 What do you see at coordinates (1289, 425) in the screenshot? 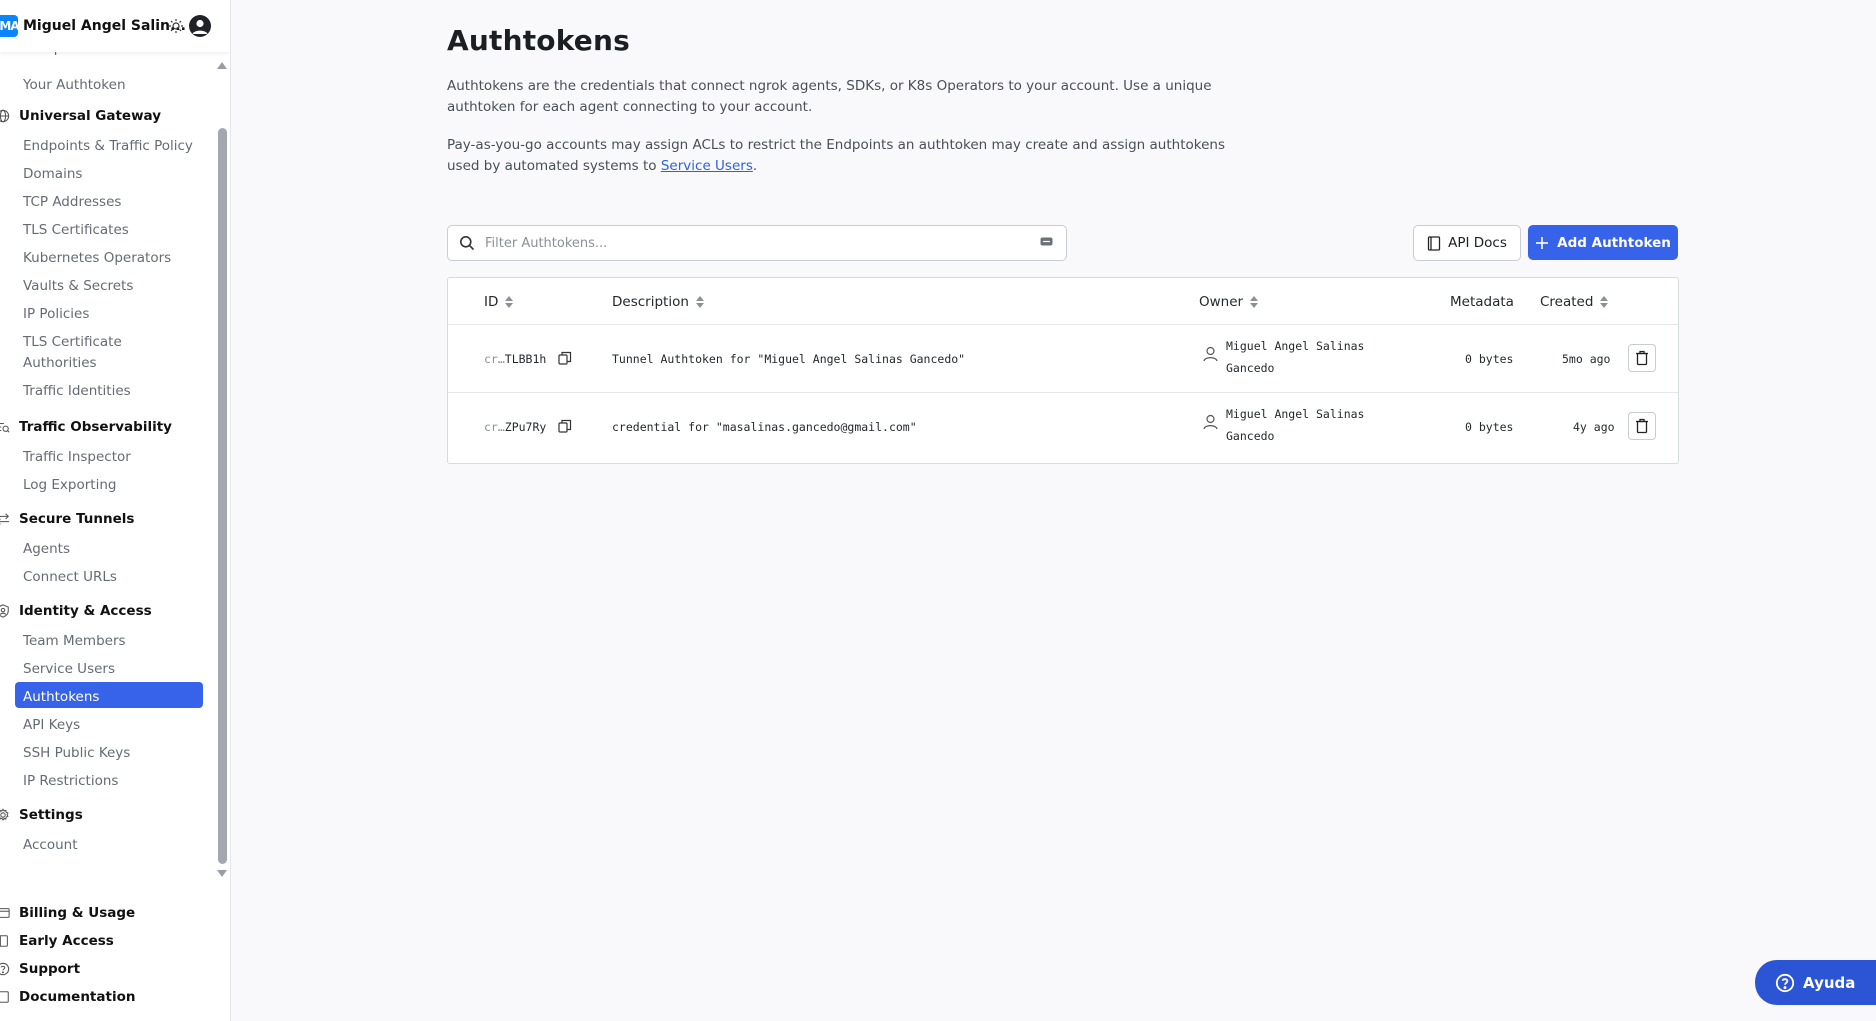
I see `owner-cell: Miguel Angel Salinas Gancedo` at bounding box center [1289, 425].